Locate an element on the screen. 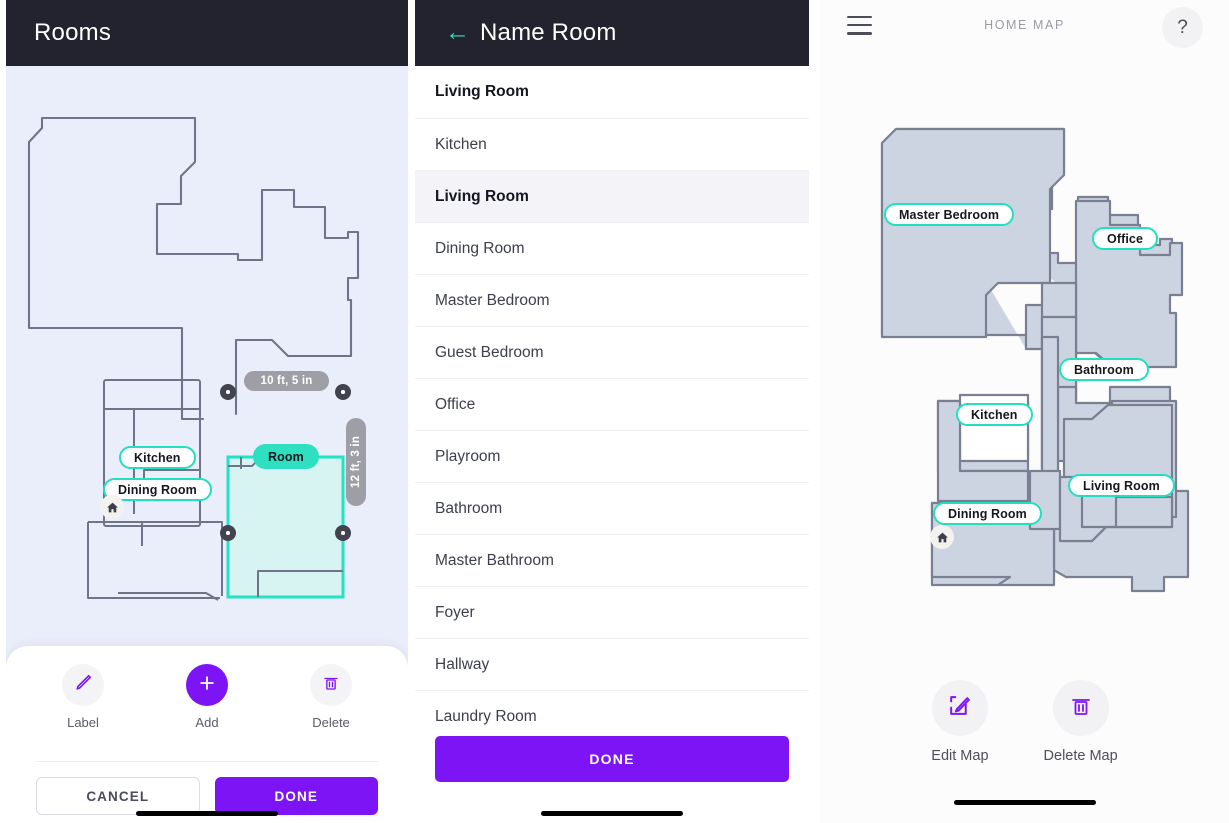 This screenshot has height=823, width=1229. list-item: Office is located at coordinates (612, 404).